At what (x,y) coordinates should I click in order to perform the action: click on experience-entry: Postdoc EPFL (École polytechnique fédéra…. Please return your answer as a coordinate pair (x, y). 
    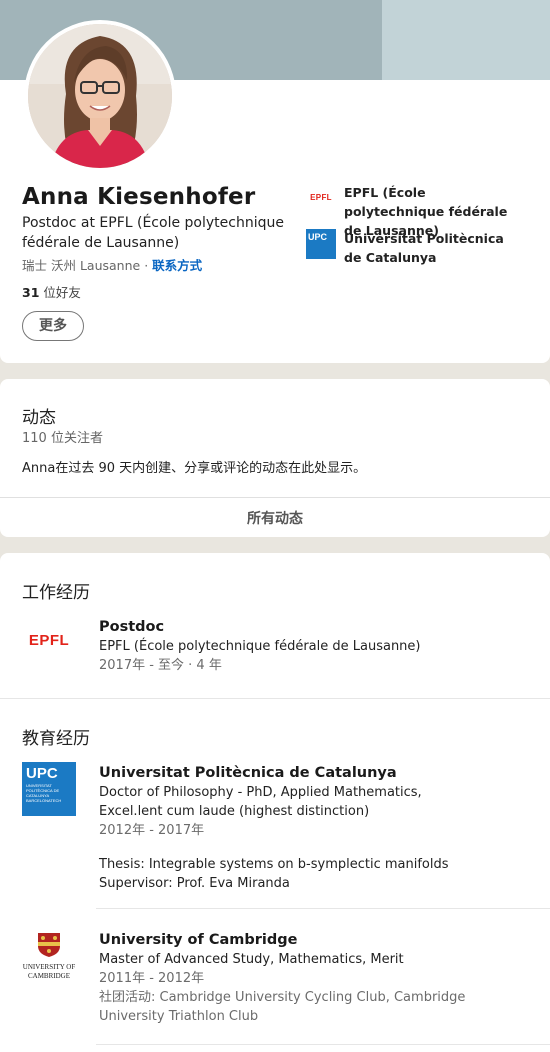
    Looking at the image, I should click on (319, 646).